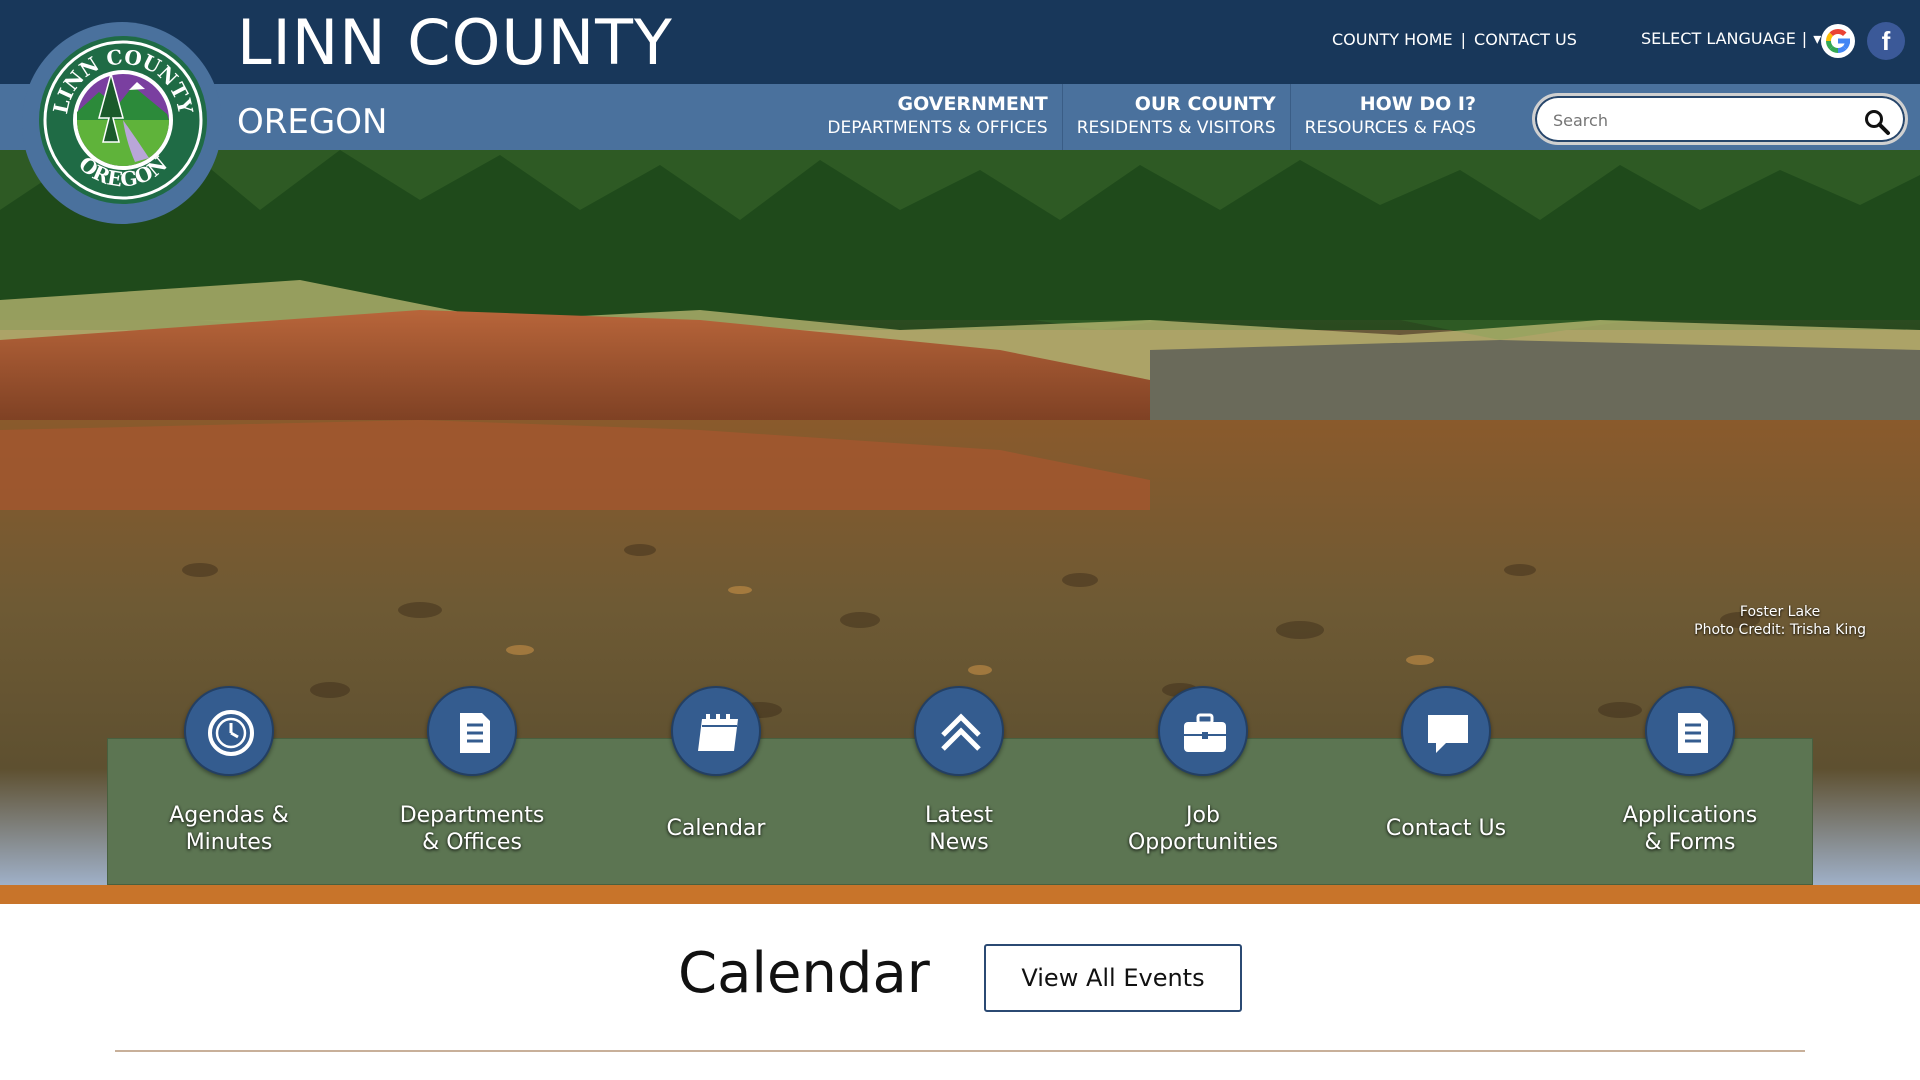 This screenshot has width=1920, height=1080. Describe the element at coordinates (312, 122) in the screenshot. I see `site-subtitle: OREGON` at that location.